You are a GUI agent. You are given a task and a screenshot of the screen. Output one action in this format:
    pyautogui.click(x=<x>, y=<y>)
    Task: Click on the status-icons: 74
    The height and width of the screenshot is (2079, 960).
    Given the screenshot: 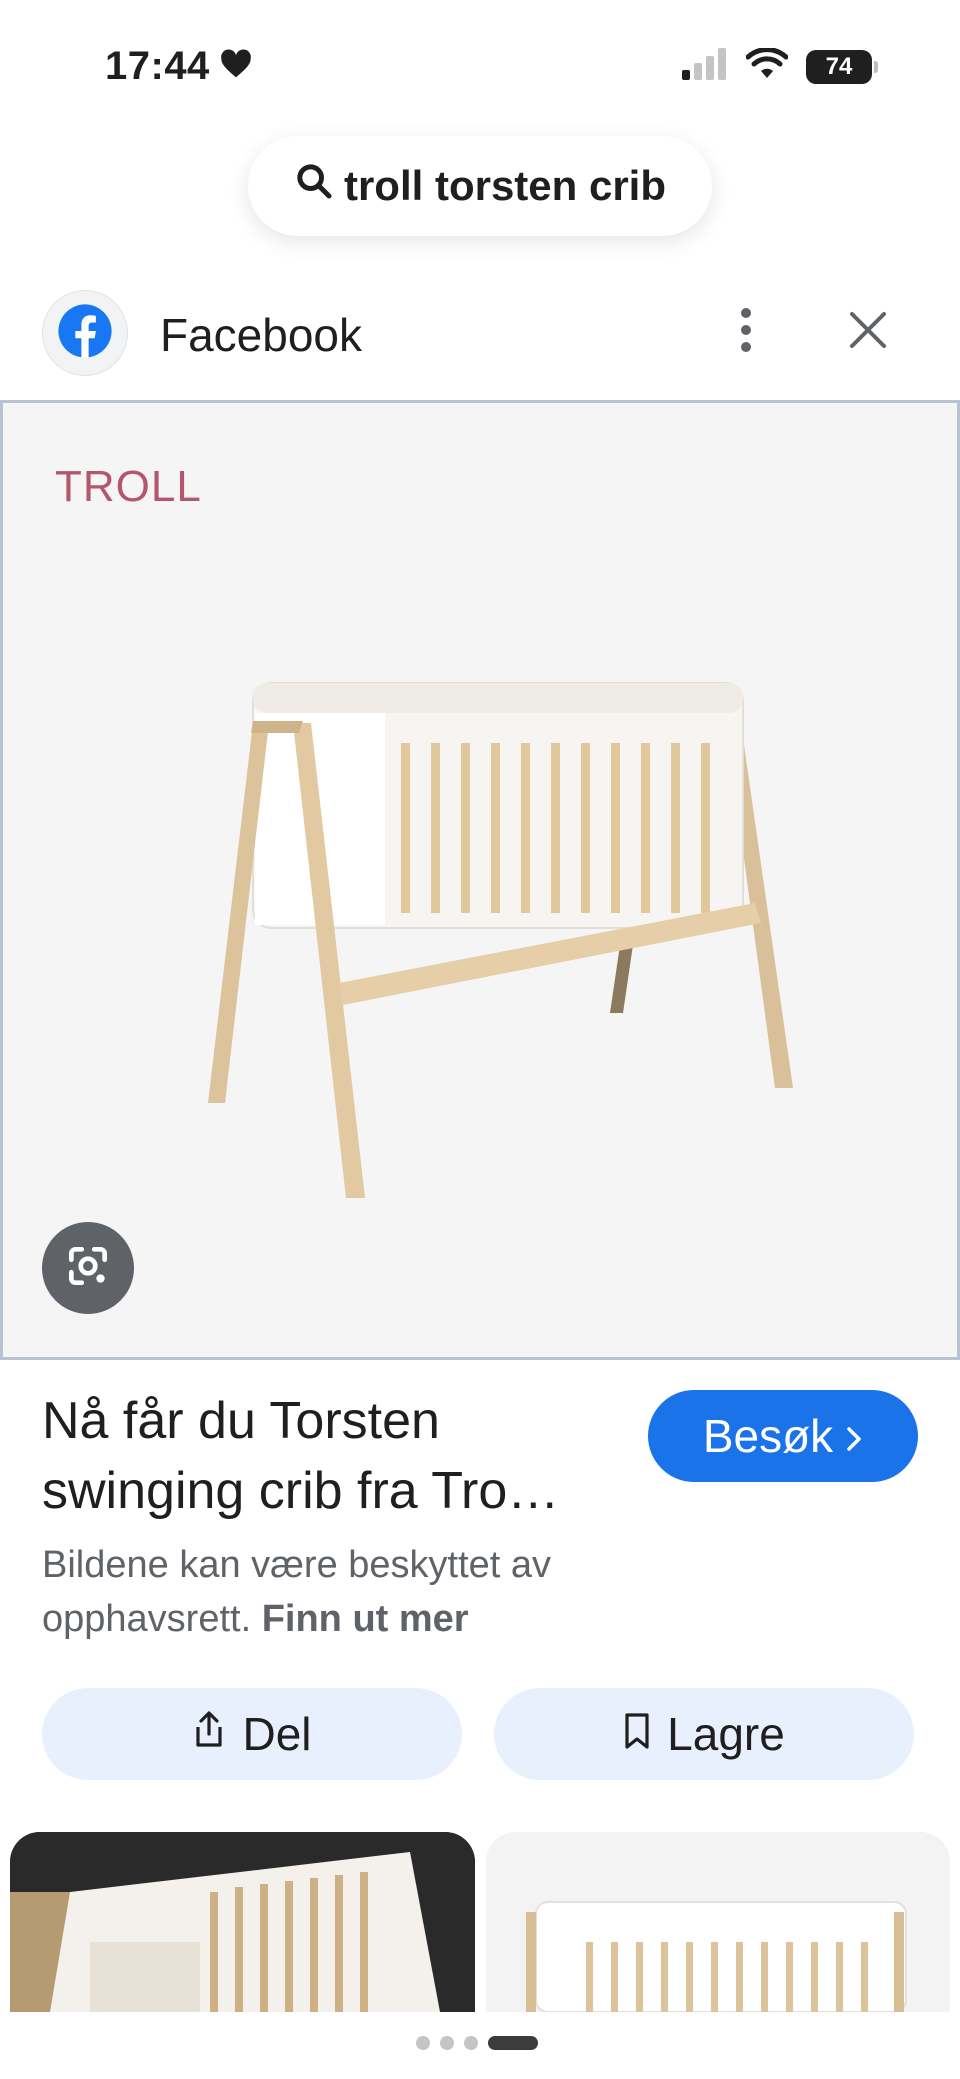 What is the action you would take?
    pyautogui.click(x=780, y=66)
    